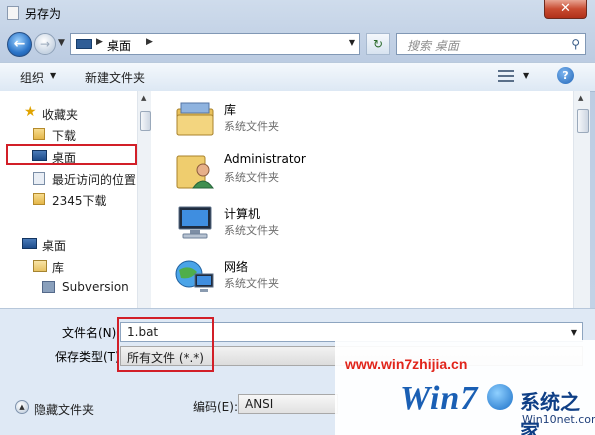 The height and width of the screenshot is (435, 595). Describe the element at coordinates (94, 180) in the screenshot. I see `sidebar-item-label: 最近访问的位置` at that location.